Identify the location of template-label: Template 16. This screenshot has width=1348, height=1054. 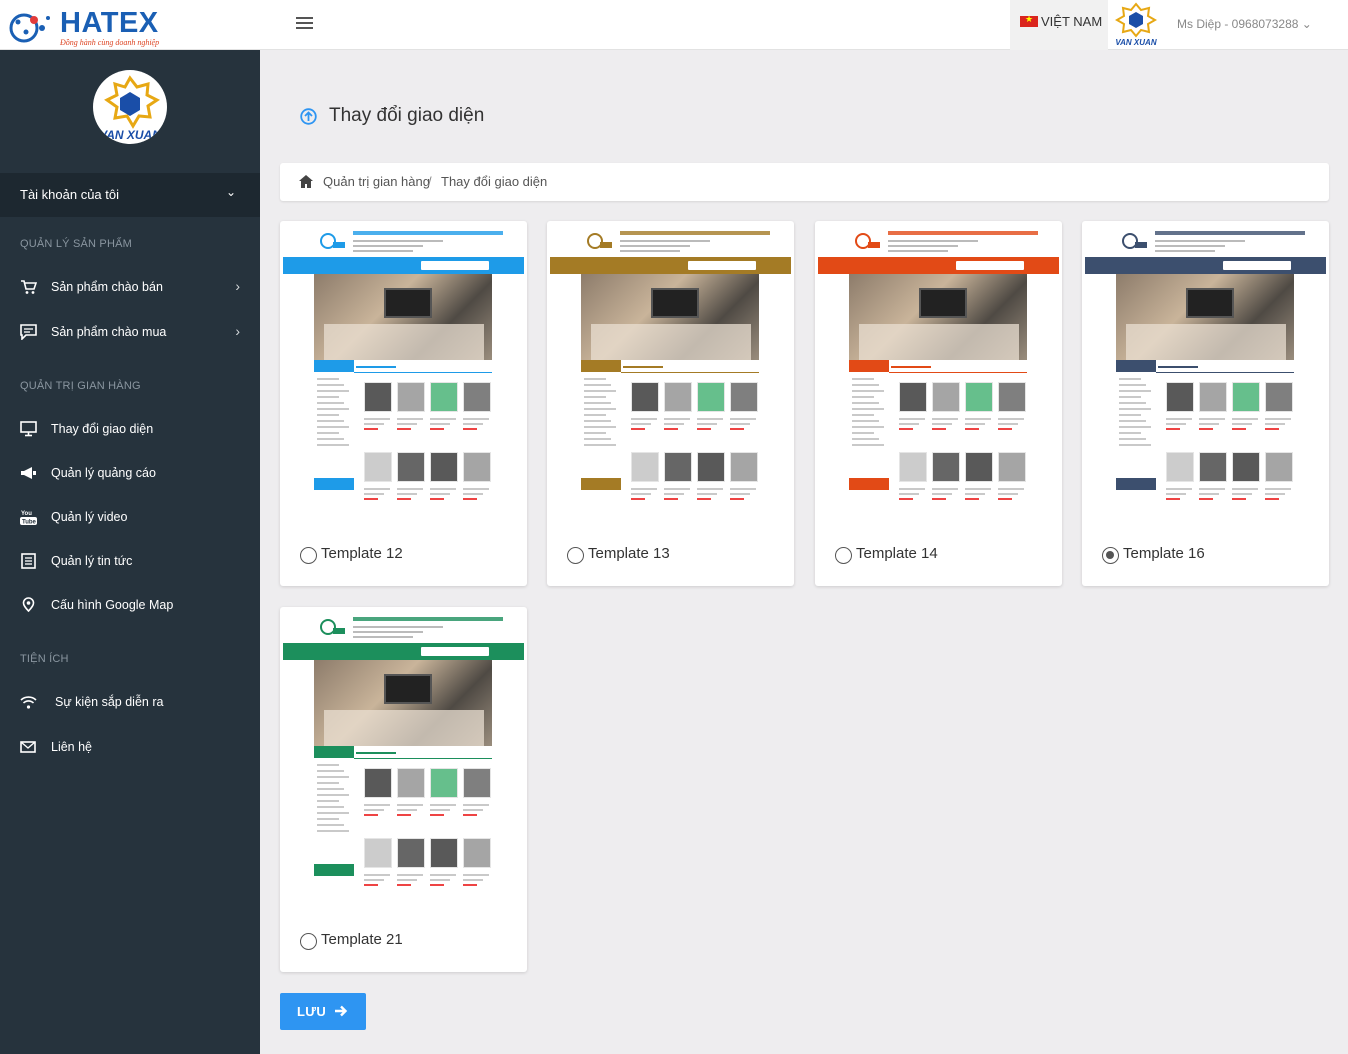
(1164, 553).